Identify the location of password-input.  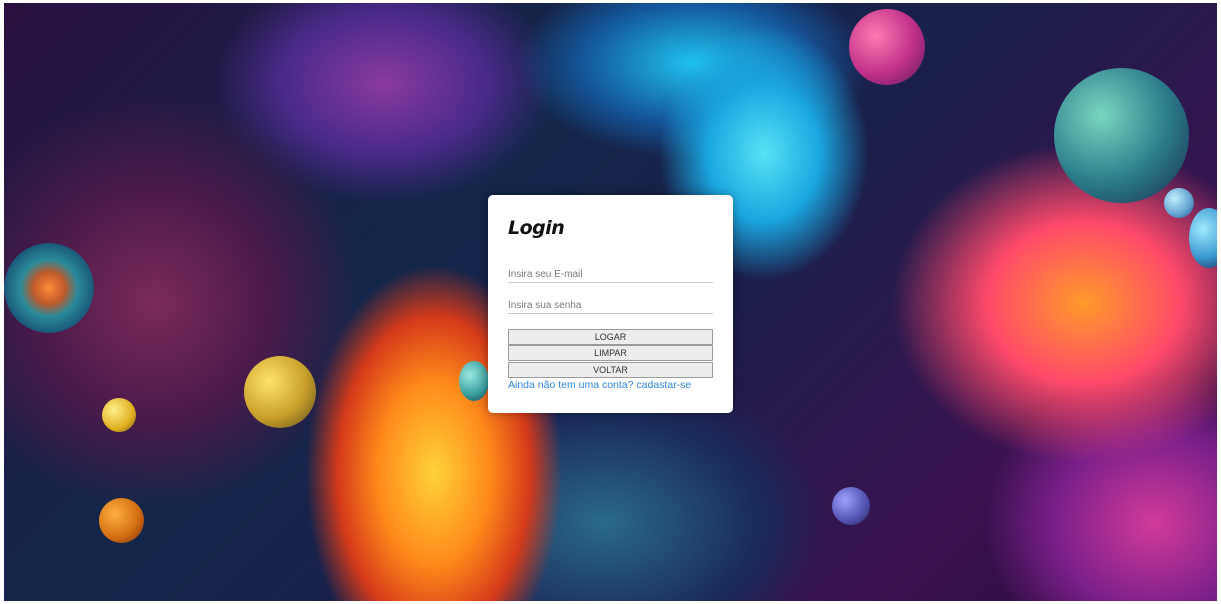
(610, 305).